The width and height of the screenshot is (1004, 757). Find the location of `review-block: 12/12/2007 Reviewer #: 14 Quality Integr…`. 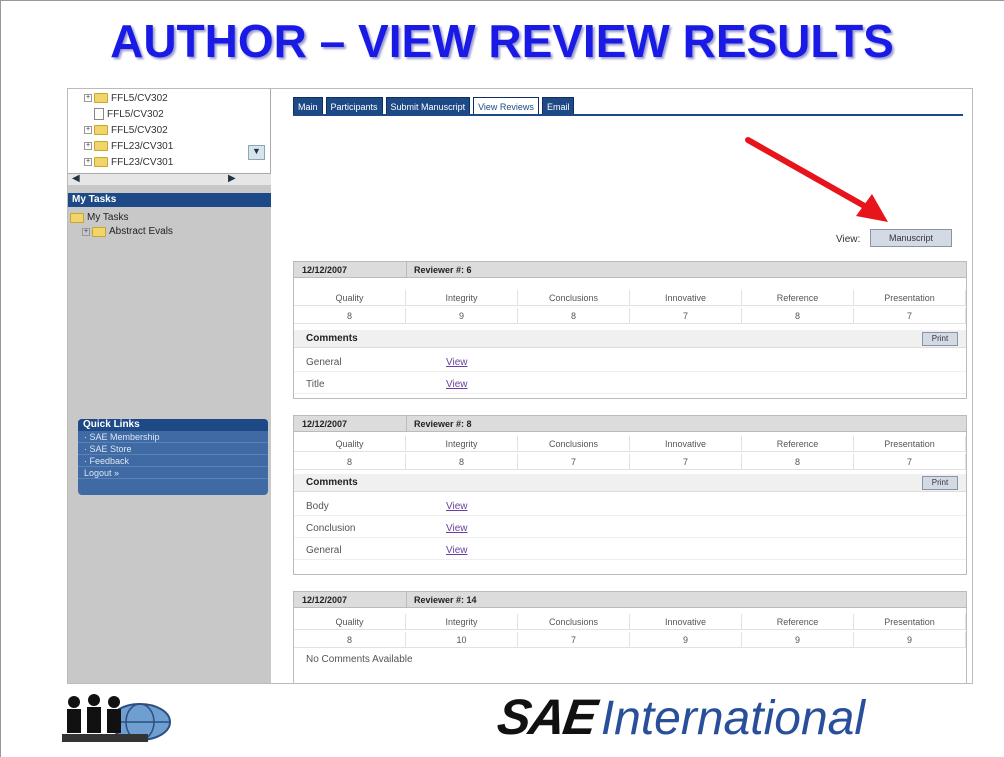

review-block: 12/12/2007 Reviewer #: 14 Quality Integr… is located at coordinates (630, 637).